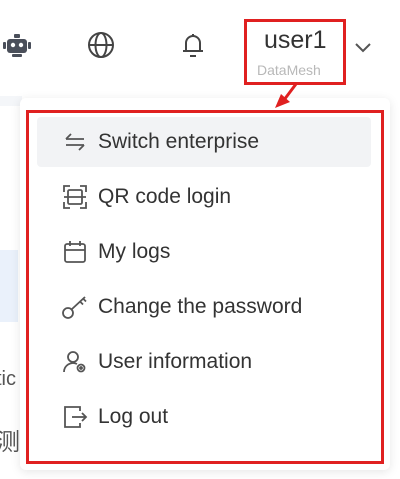 This screenshot has height=479, width=400. Describe the element at coordinates (200, 306) in the screenshot. I see `menu-label: Change the password` at that location.